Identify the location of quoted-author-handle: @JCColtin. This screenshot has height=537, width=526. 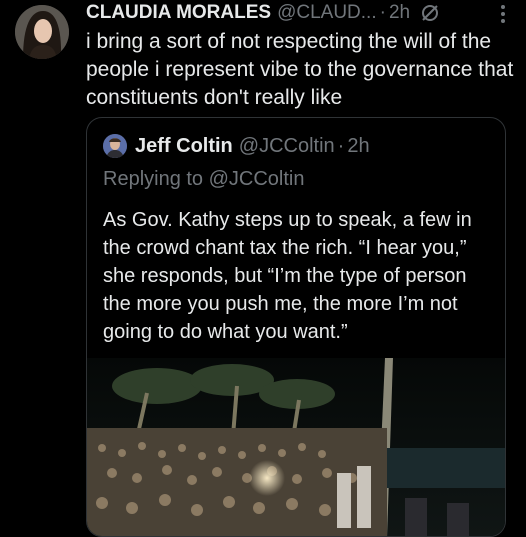
(287, 146).